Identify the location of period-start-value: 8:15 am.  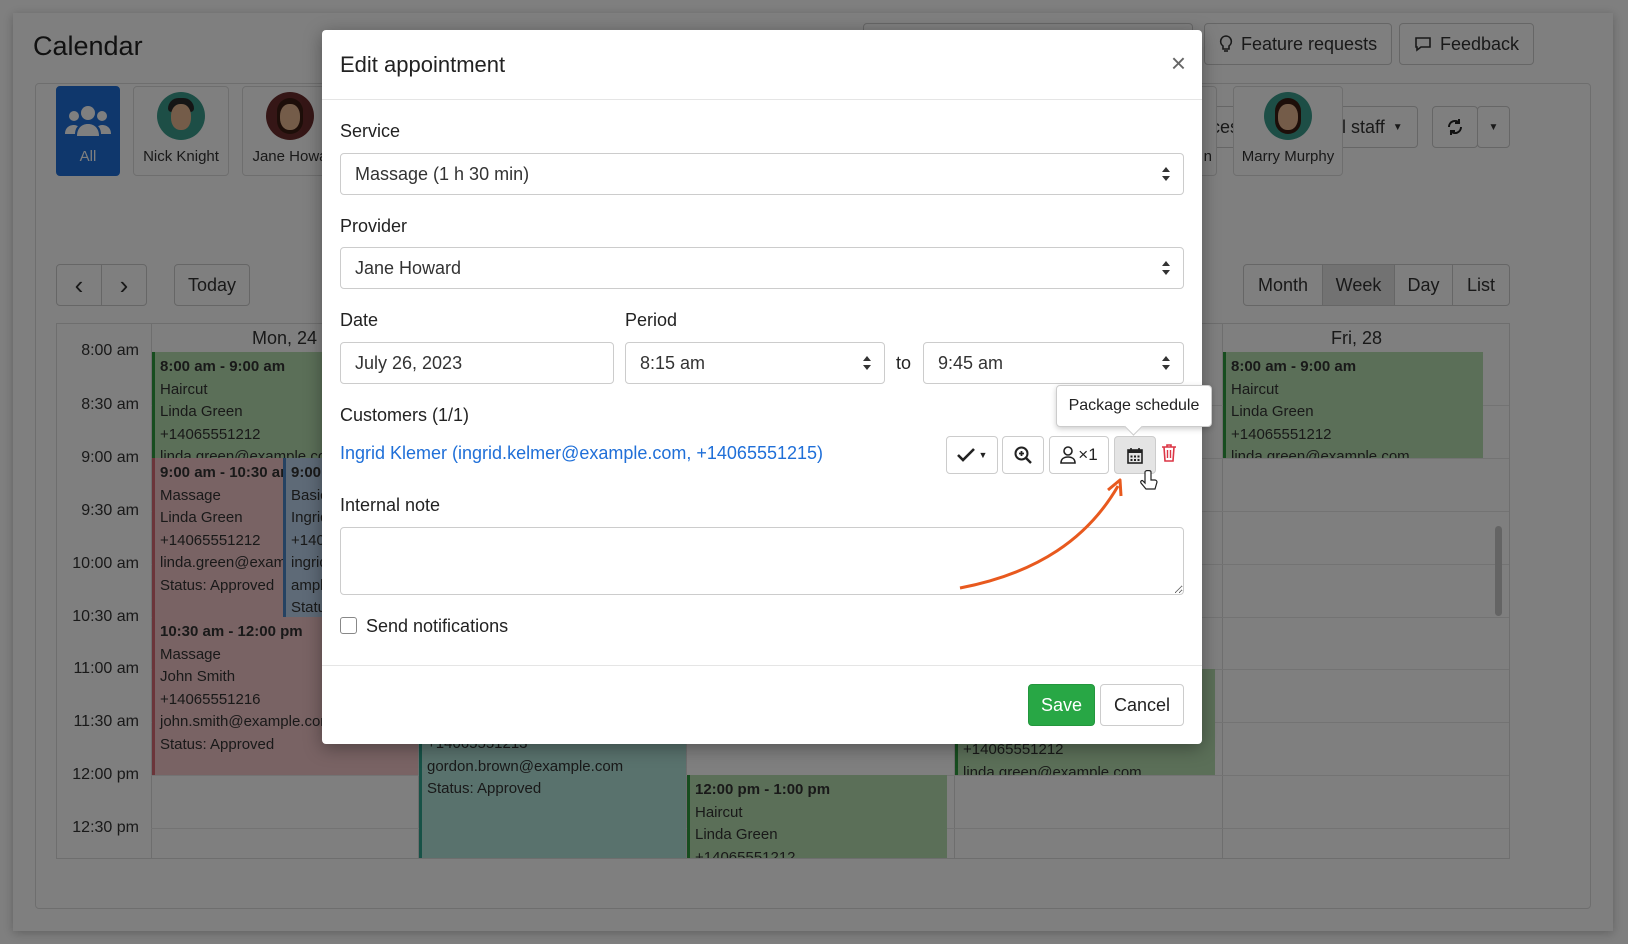
(673, 362).